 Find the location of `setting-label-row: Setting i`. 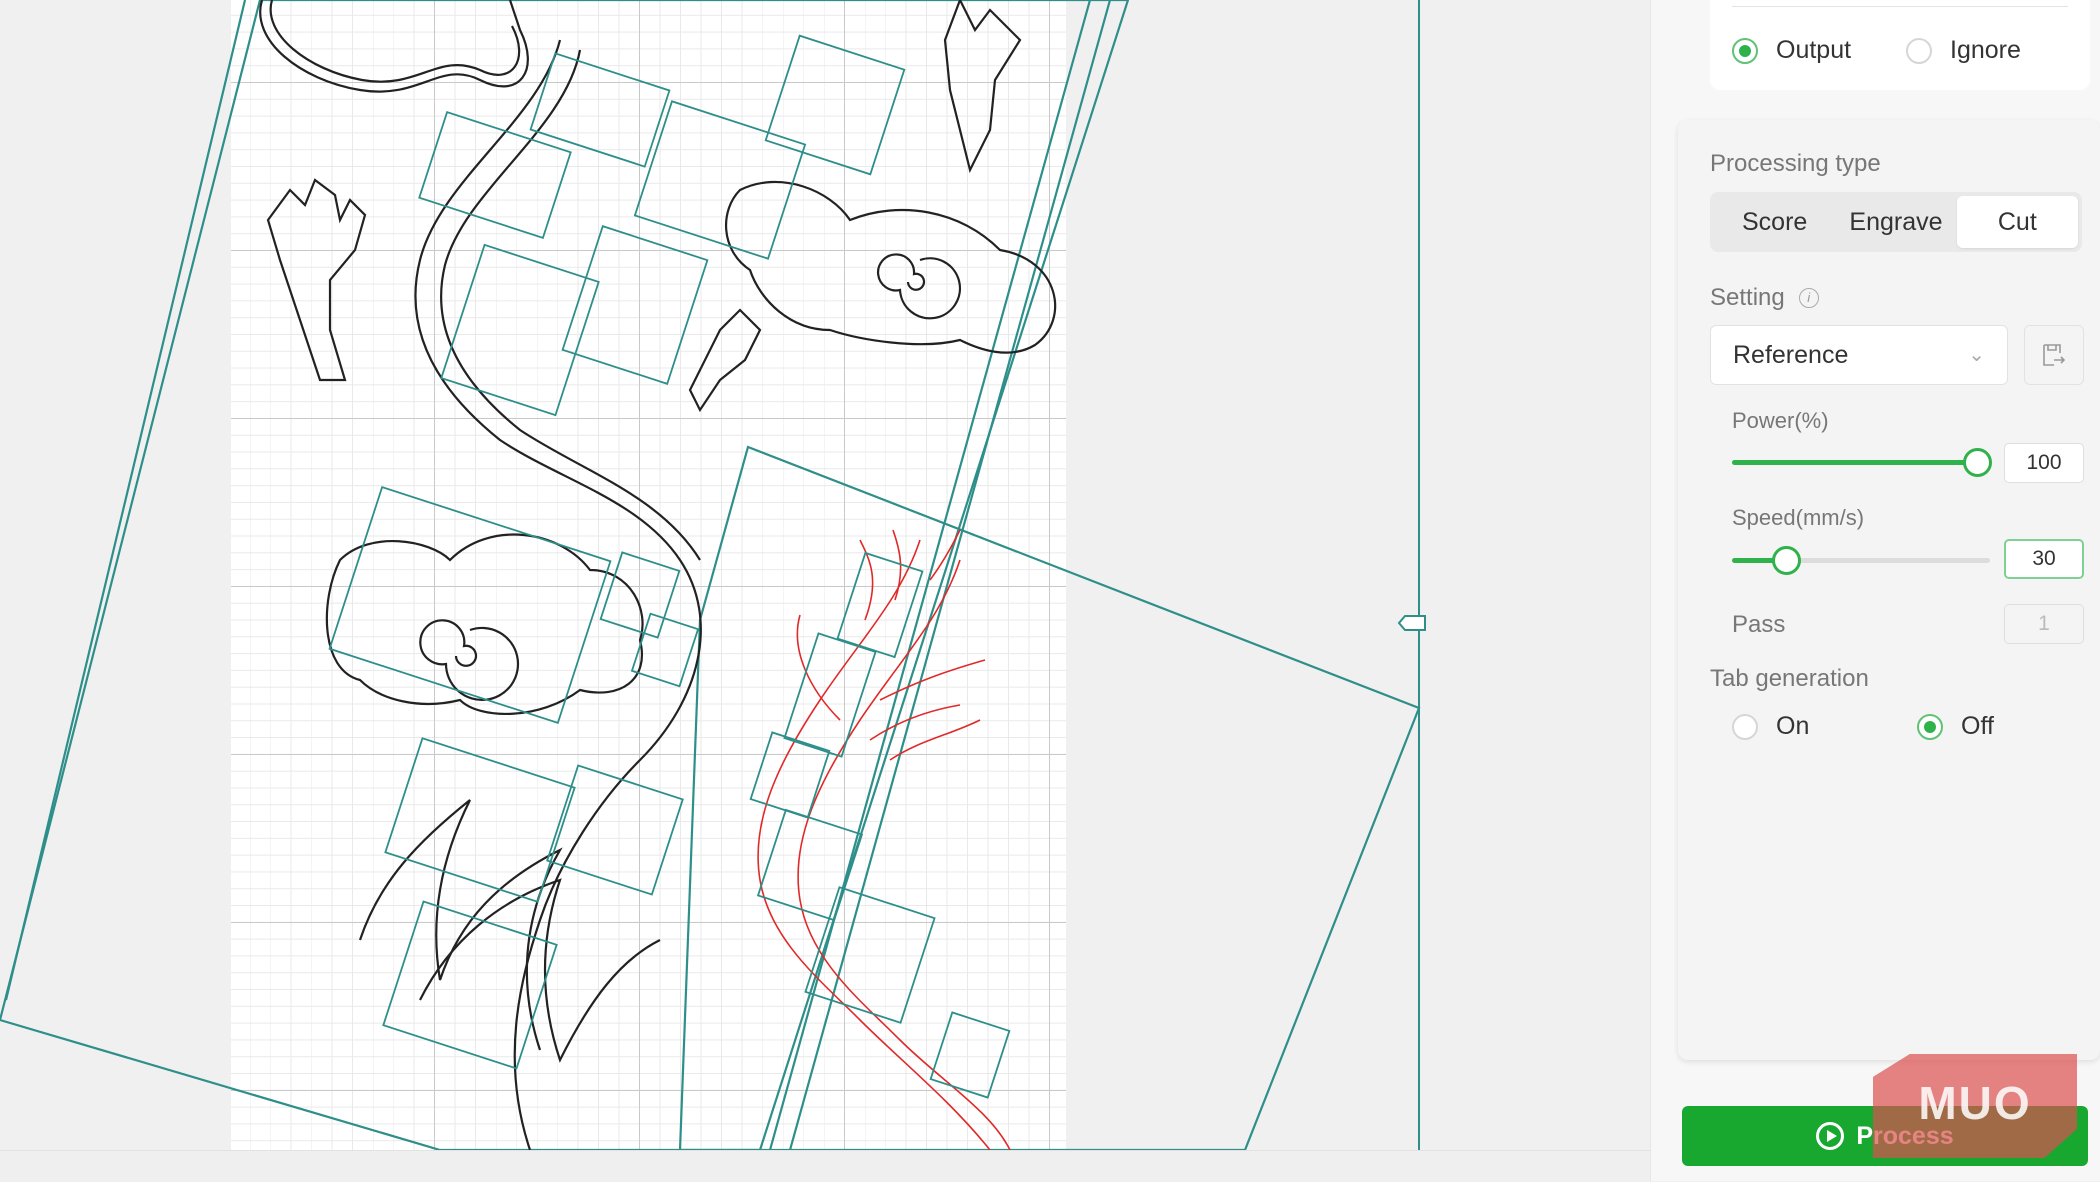

setting-label-row: Setting i is located at coordinates (1764, 298).